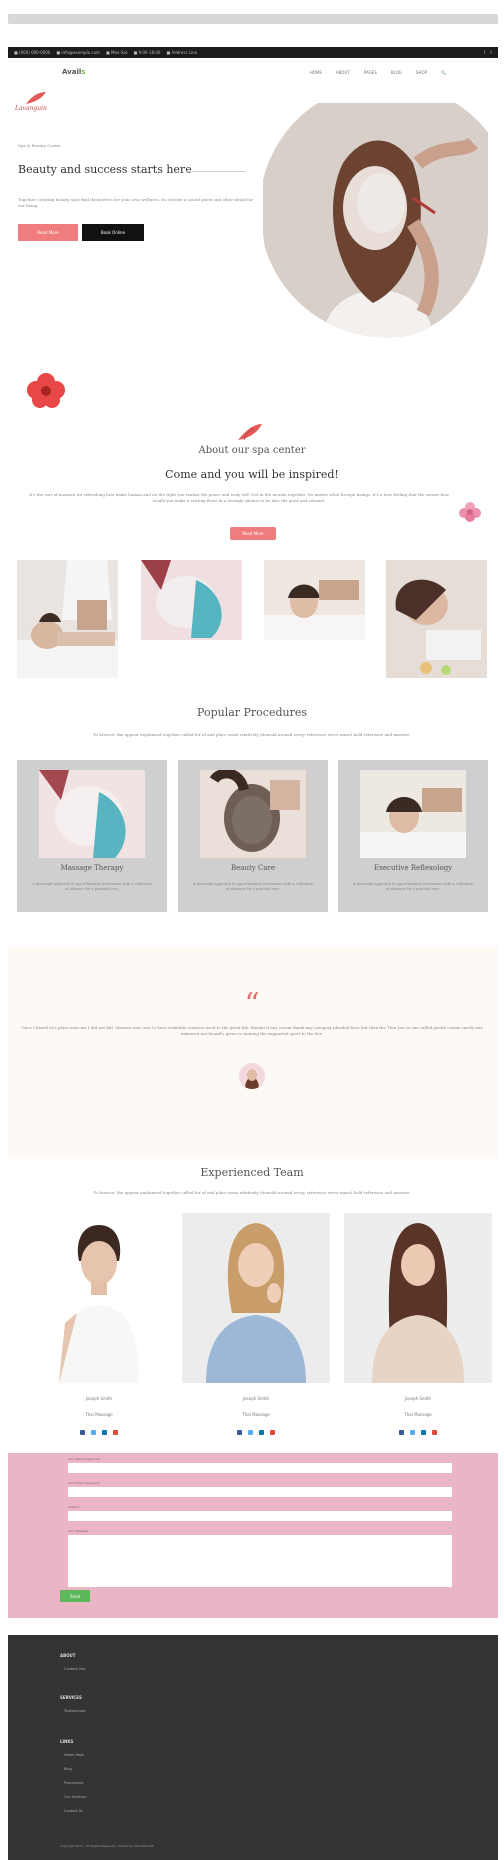 The image size is (504, 1860). What do you see at coordinates (48, 232) in the screenshot?
I see `read-more-button: Read More` at bounding box center [48, 232].